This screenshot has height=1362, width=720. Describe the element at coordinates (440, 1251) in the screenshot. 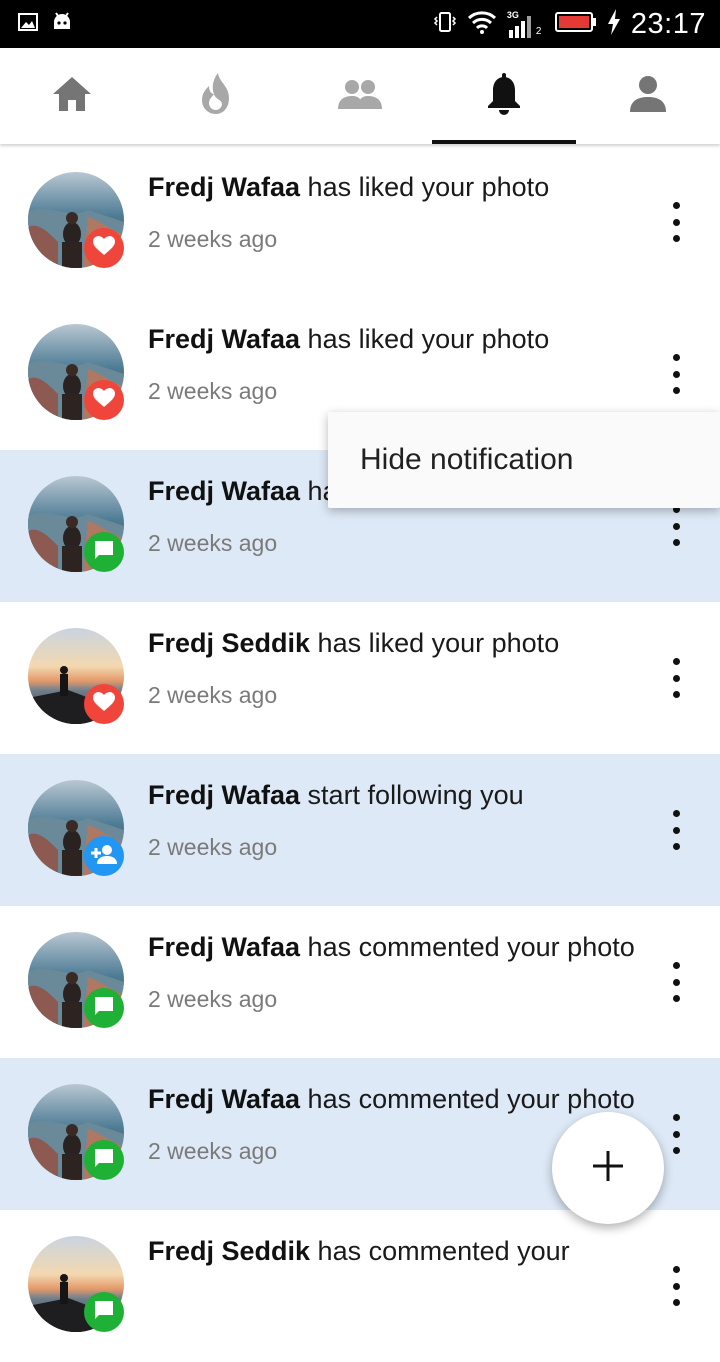

I see `notification-action: has commented your` at that location.